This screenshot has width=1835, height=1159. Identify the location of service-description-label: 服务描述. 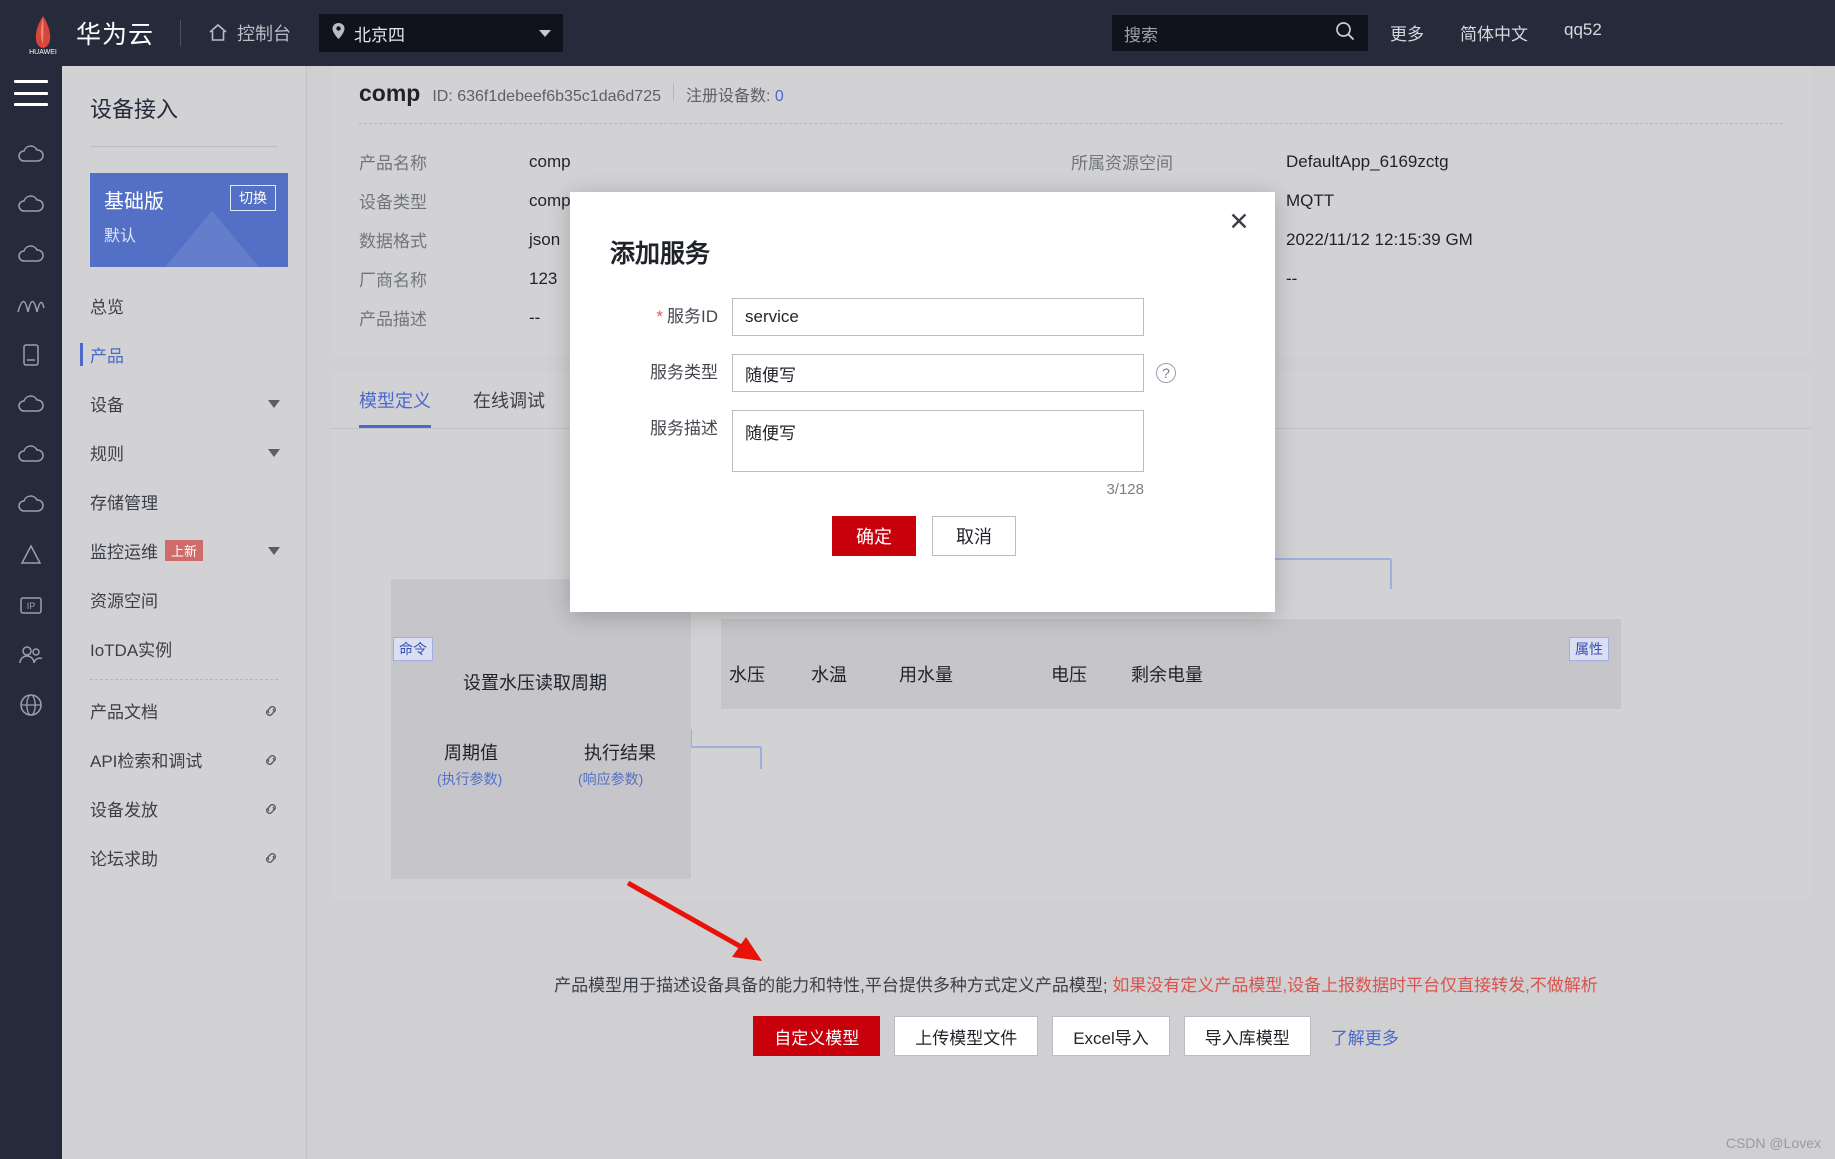
(651, 429).